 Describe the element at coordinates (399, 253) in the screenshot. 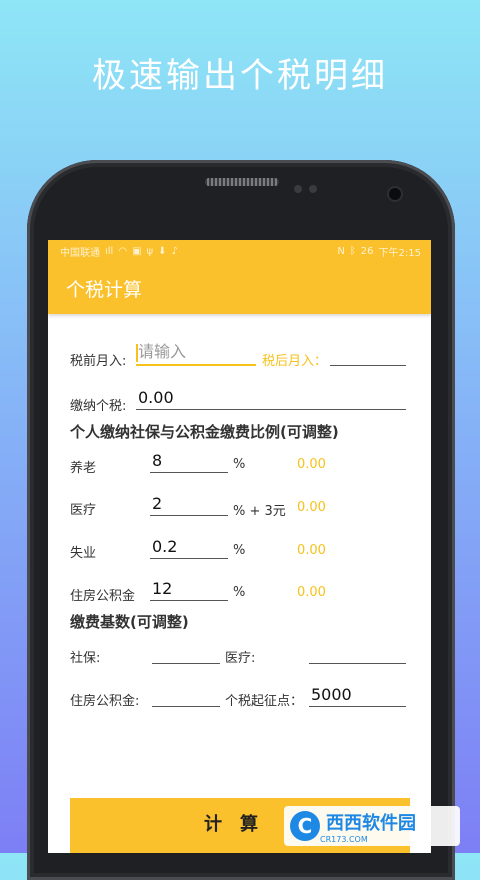

I see `clock: 下午2:15` at that location.